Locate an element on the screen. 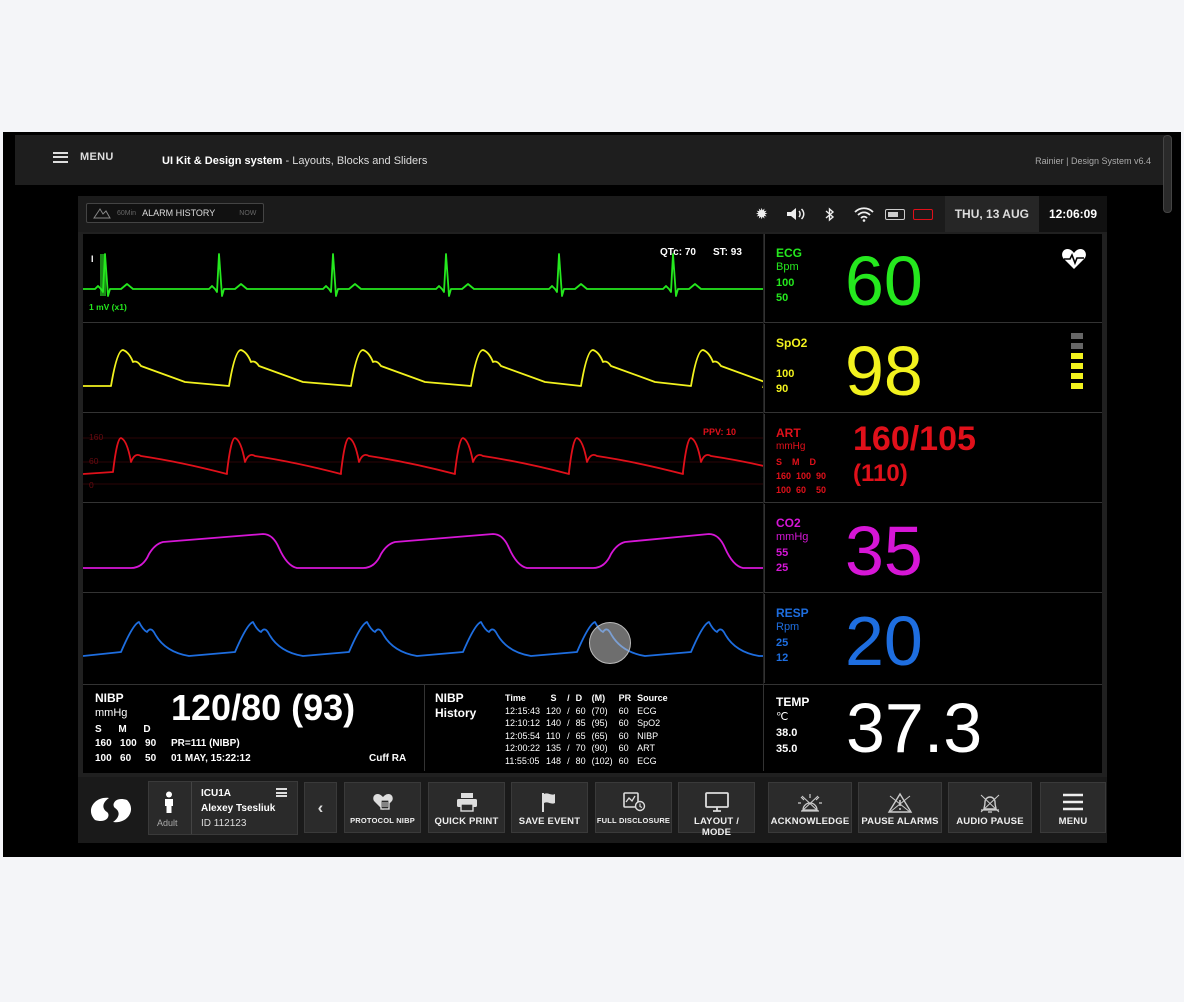 The width and height of the screenshot is (1184, 1002). history-cell: 12:10:12 is located at coordinates (523, 723).